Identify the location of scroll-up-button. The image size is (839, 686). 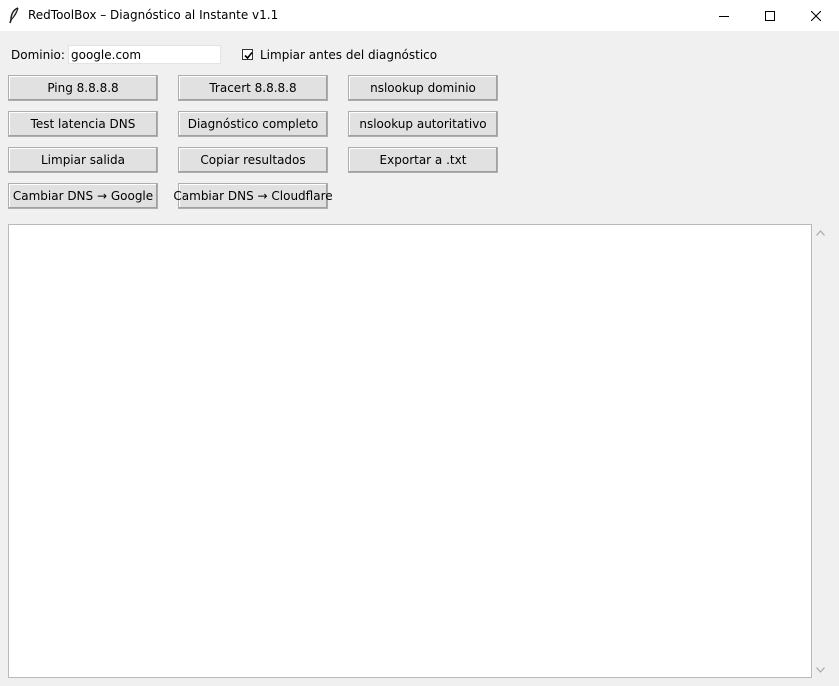
(820, 232).